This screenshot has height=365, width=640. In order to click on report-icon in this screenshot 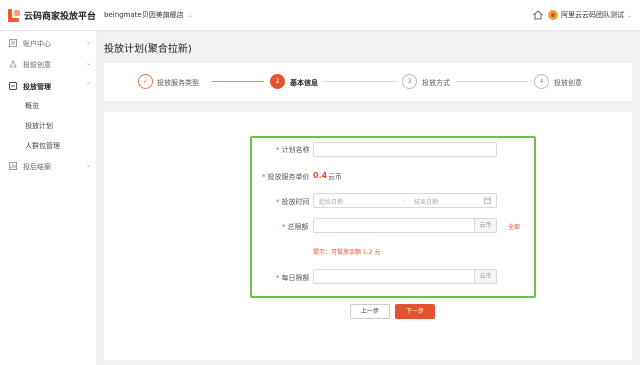, I will do `click(13, 166)`.